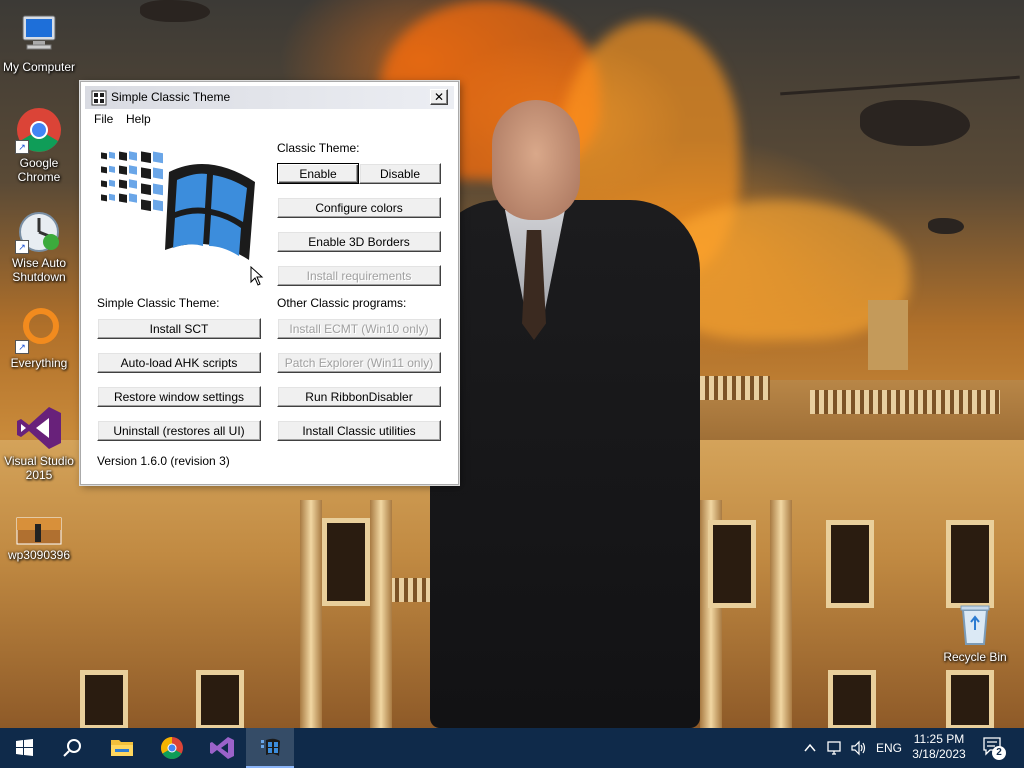 This screenshot has height=771, width=1024. I want to click on window-title: Simple Classic Theme, so click(171, 97).